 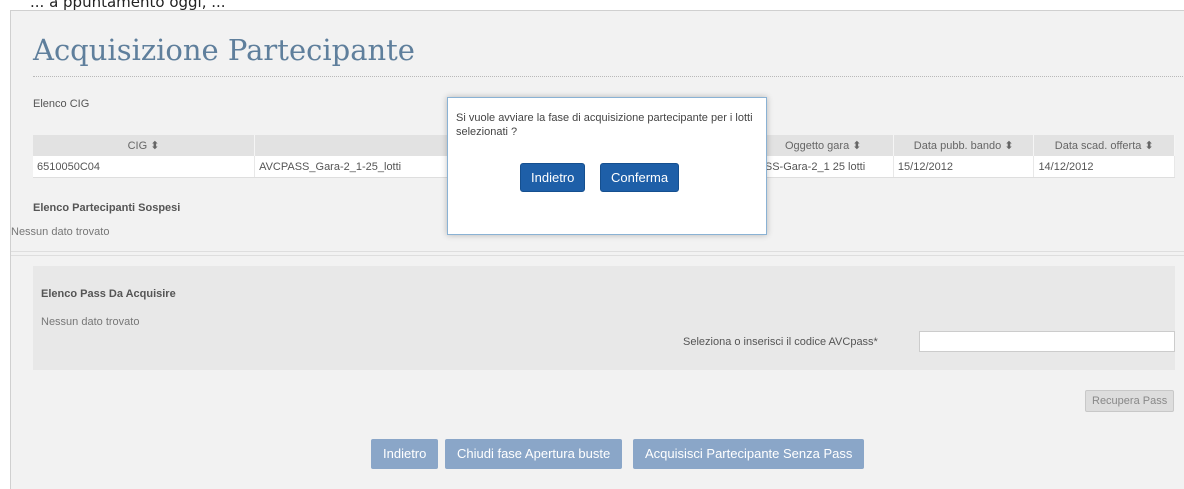 What do you see at coordinates (144, 145) in the screenshot?
I see `column-header-cig: CIG ⬍` at bounding box center [144, 145].